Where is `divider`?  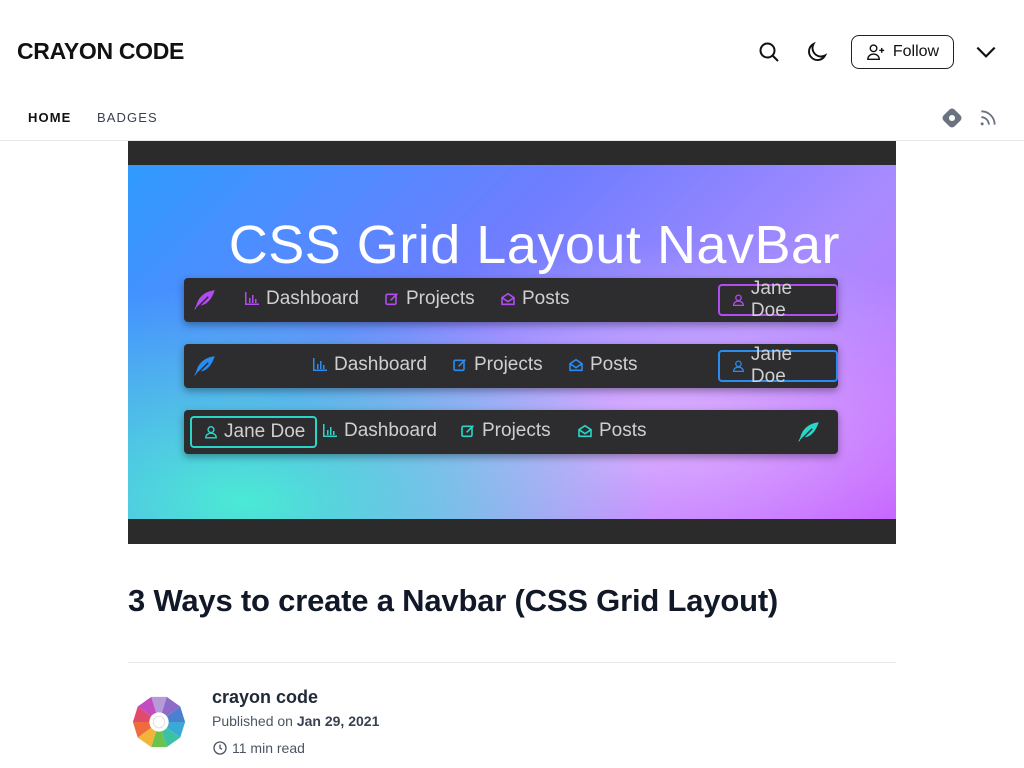
divider is located at coordinates (512, 662).